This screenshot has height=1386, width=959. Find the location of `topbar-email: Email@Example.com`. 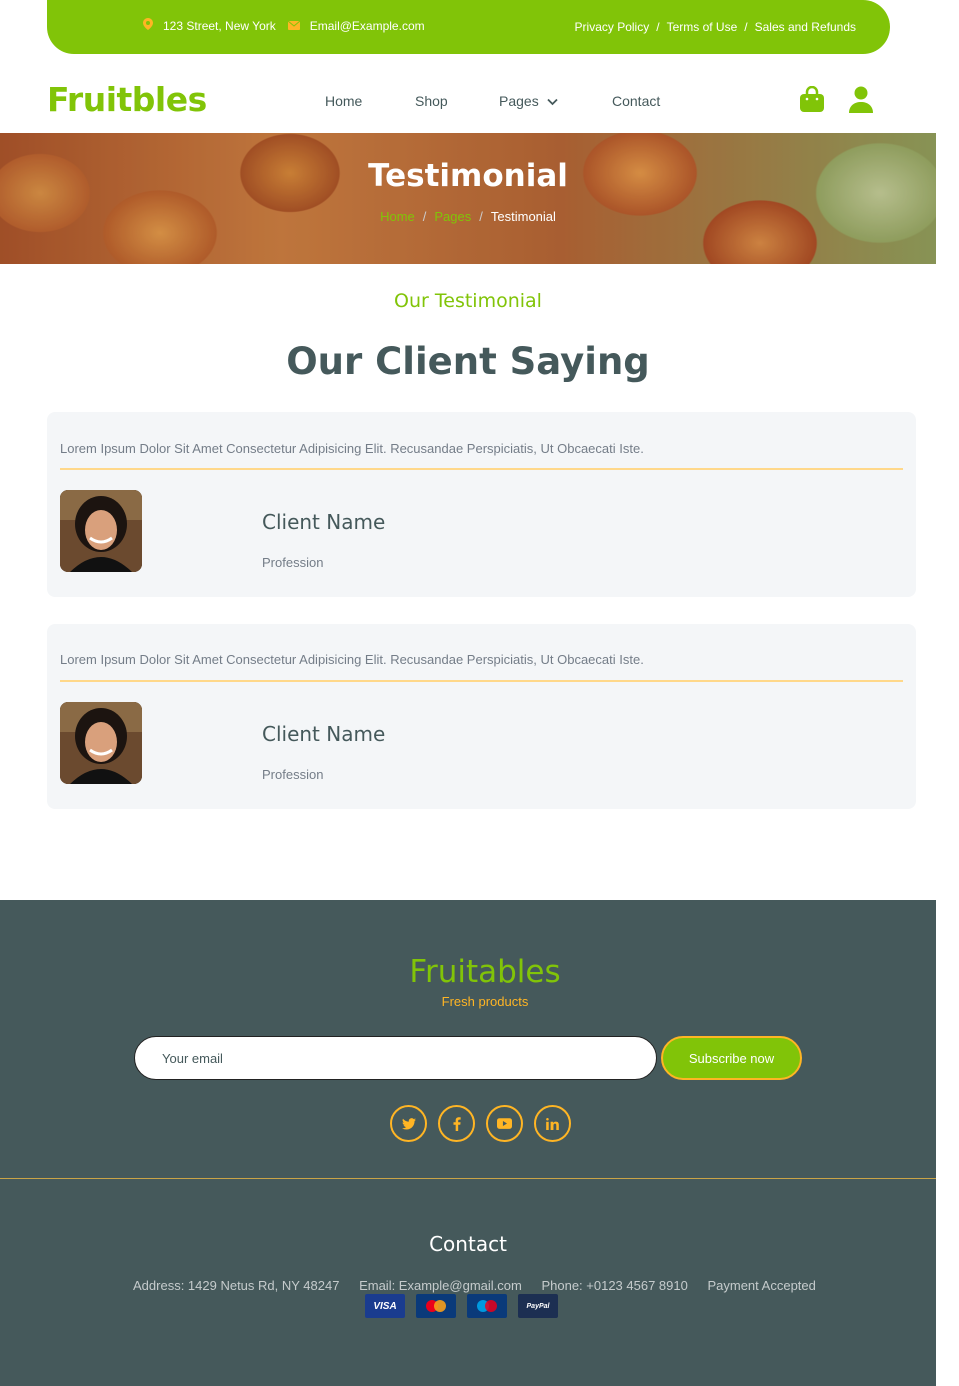

topbar-email: Email@Example.com is located at coordinates (367, 26).